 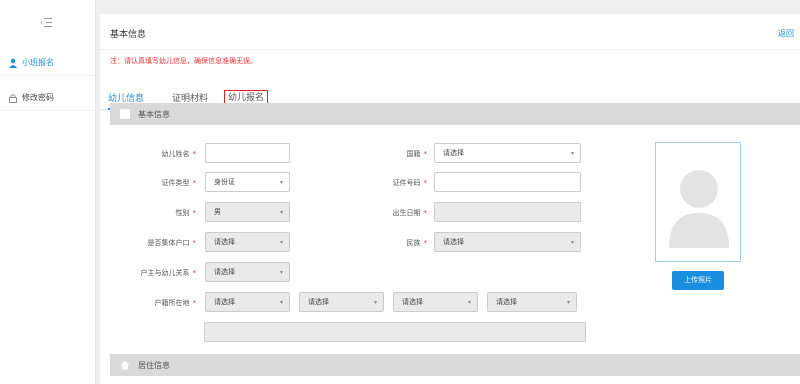 What do you see at coordinates (455, 365) in the screenshot?
I see `section-header-residence: 居住信息` at bounding box center [455, 365].